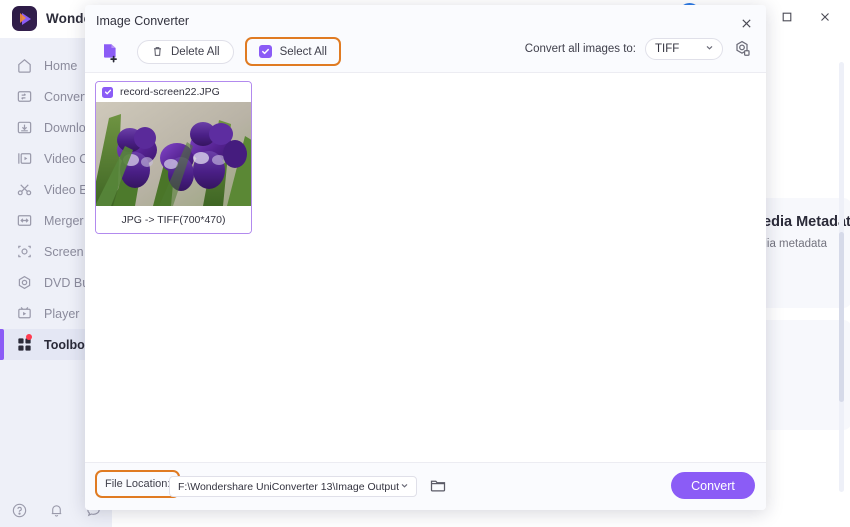 This screenshot has height=527, width=850. Describe the element at coordinates (61, 65) in the screenshot. I see `sidebar-label: Home` at that location.